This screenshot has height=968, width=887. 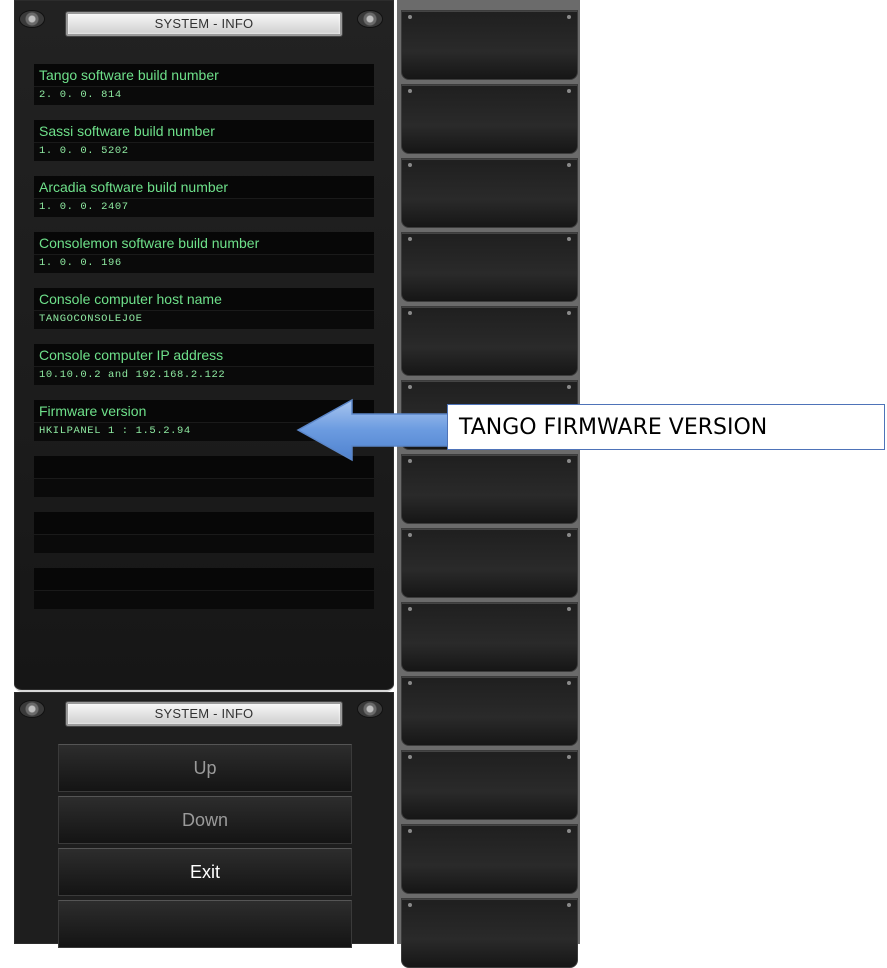 I want to click on arrow-left-icon, so click(x=375, y=430).